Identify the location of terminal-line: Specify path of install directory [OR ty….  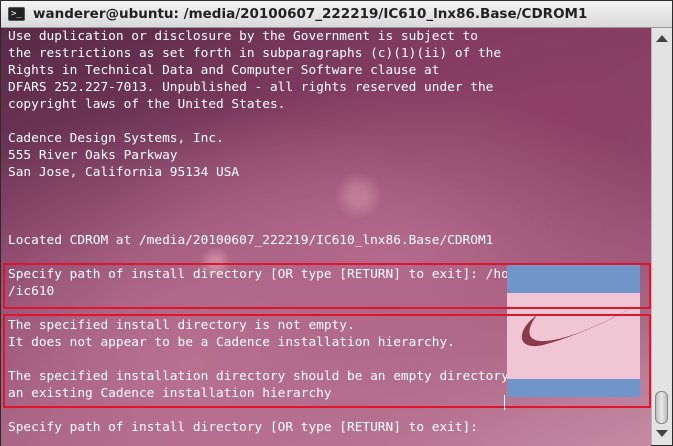
(247, 427).